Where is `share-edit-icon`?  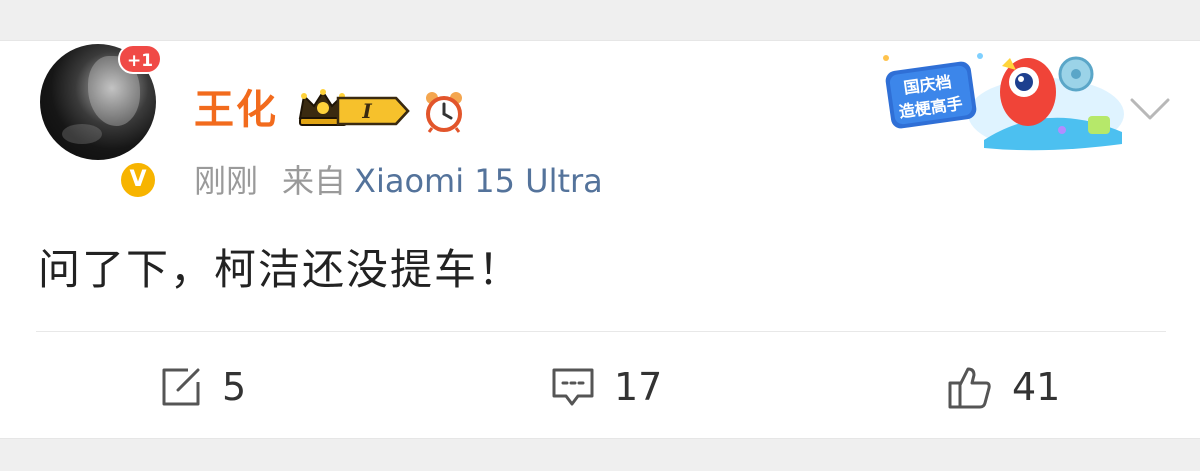 share-edit-icon is located at coordinates (181, 387).